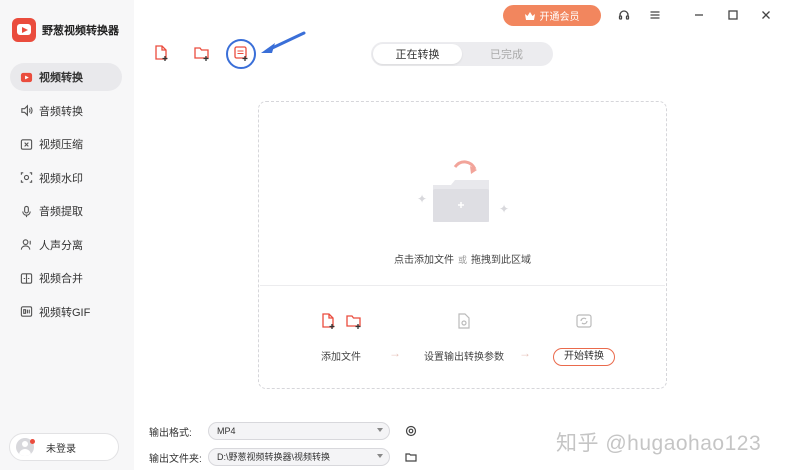  Describe the element at coordinates (226, 431) in the screenshot. I see `output-format-value: MP4` at that location.